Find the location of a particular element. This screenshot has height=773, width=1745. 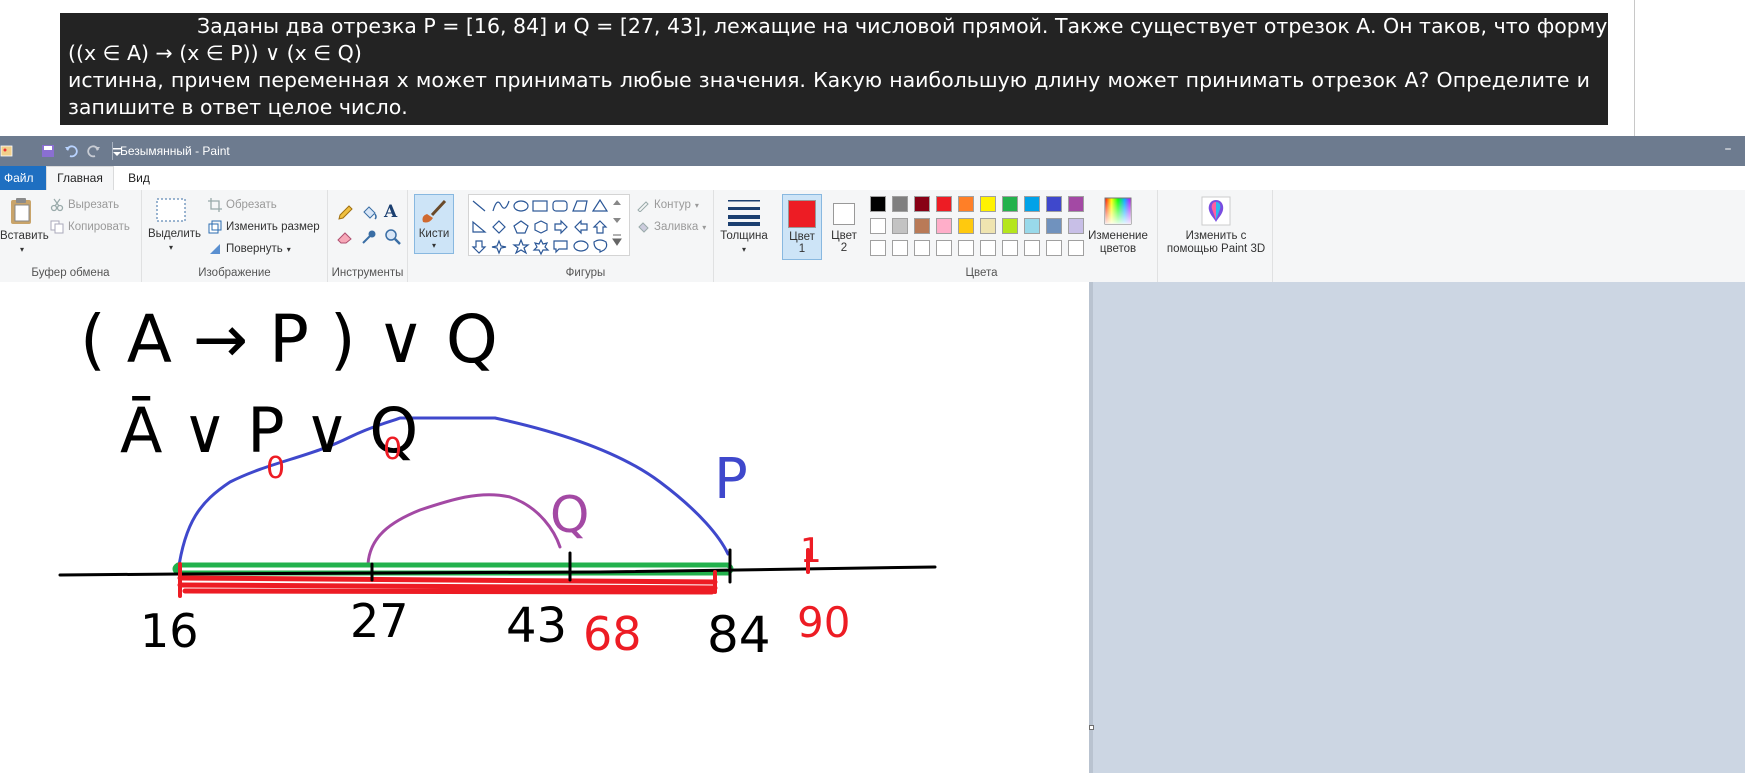

thickness-dropdown-icon: ▾ is located at coordinates (744, 249).